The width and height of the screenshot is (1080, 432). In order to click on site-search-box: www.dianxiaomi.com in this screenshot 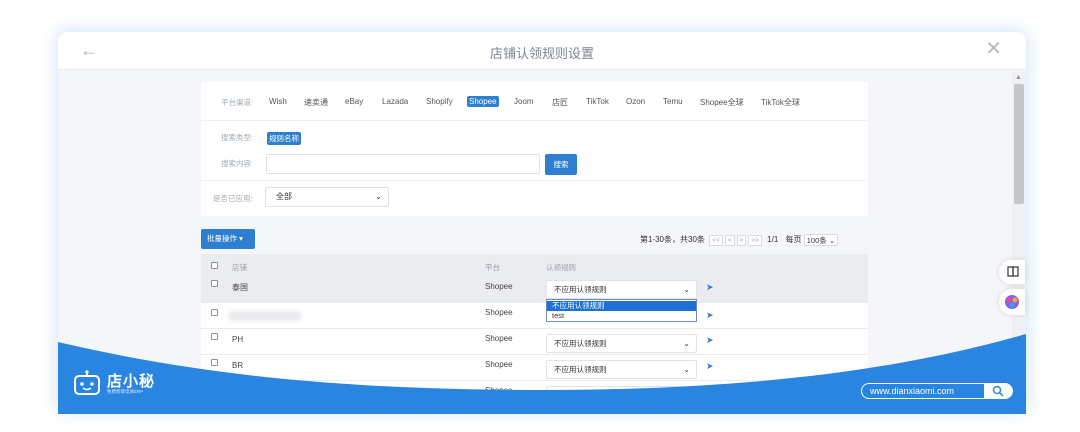, I will do `click(937, 391)`.